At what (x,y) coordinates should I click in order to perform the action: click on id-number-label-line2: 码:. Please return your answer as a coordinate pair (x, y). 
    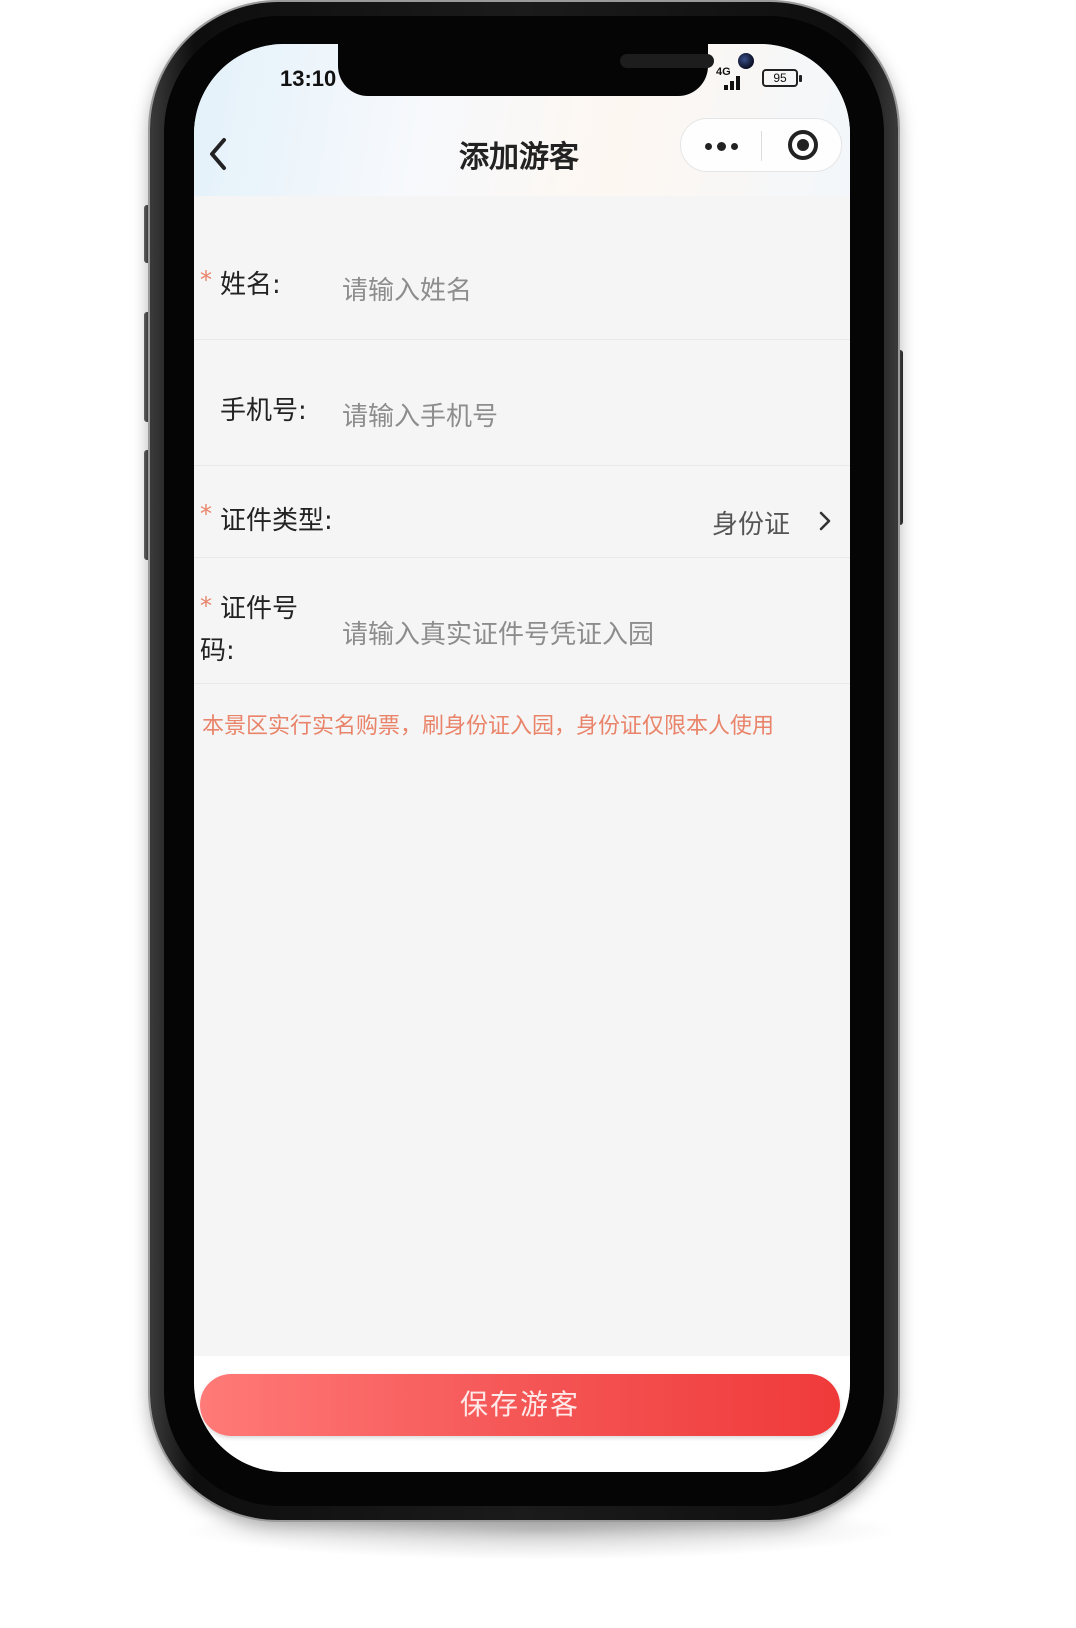
    Looking at the image, I should click on (217, 651).